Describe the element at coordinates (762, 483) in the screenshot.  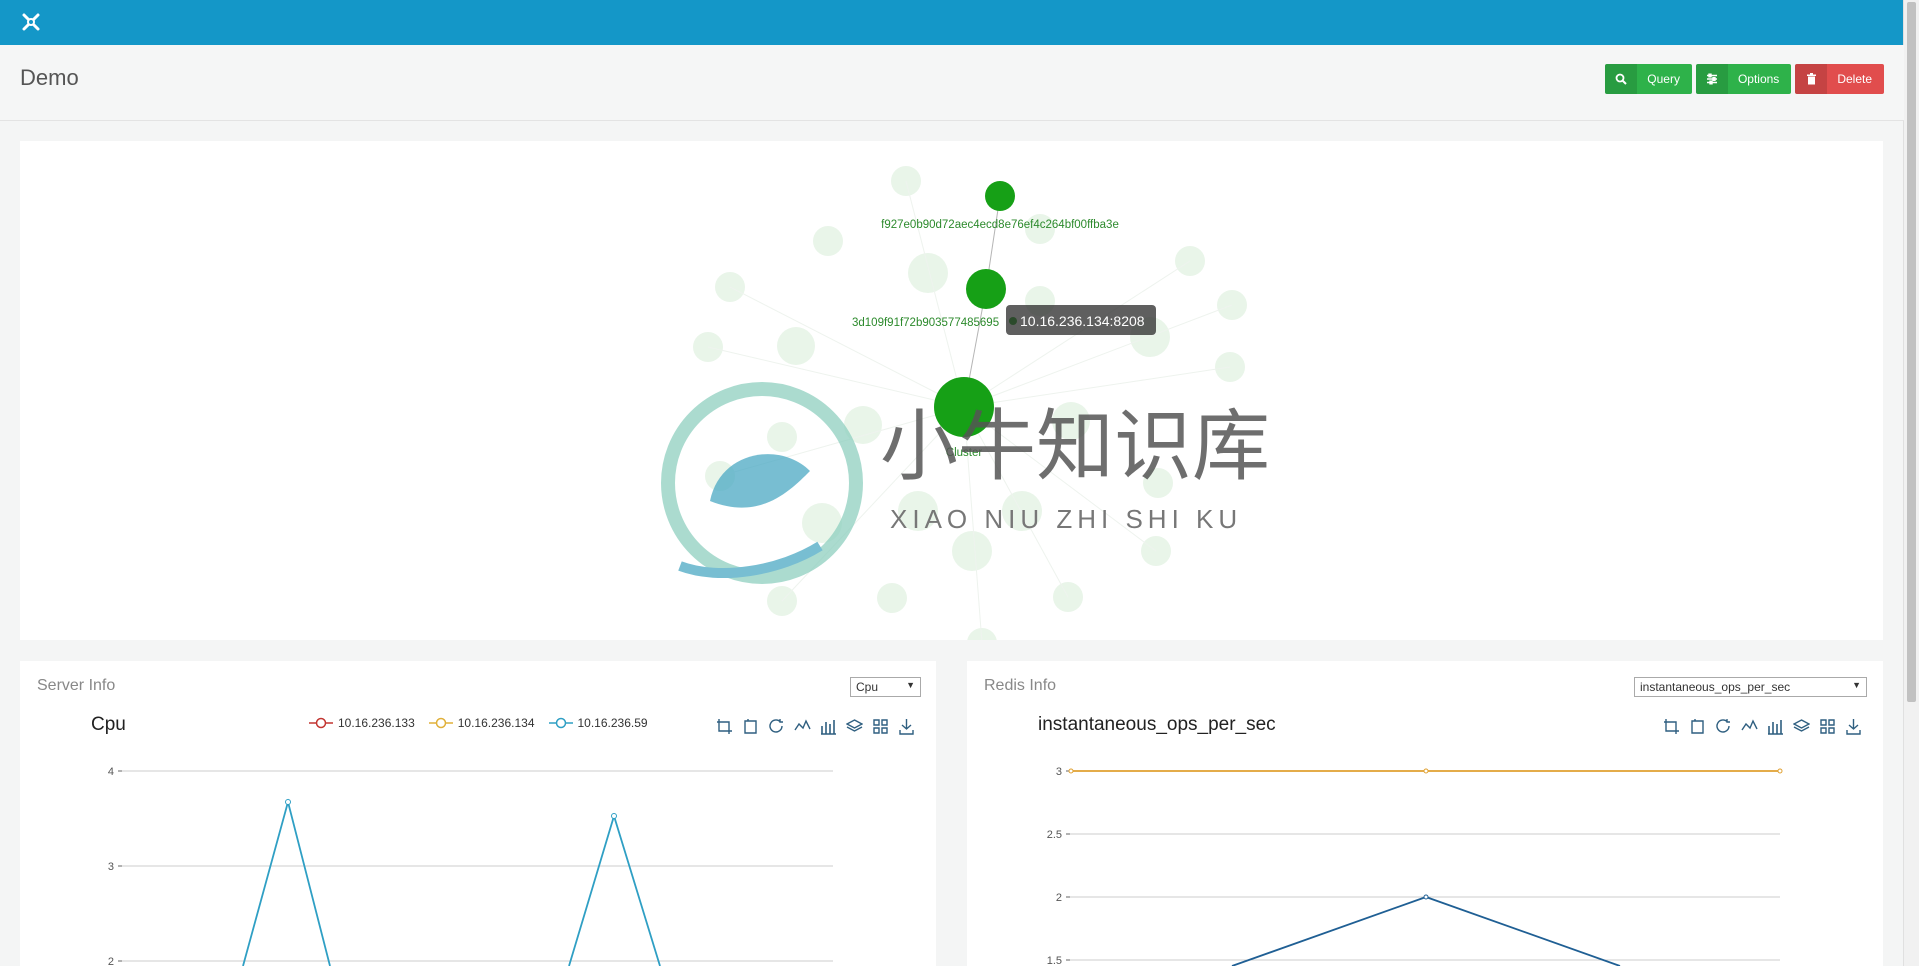
I see `watermark-logo` at that location.